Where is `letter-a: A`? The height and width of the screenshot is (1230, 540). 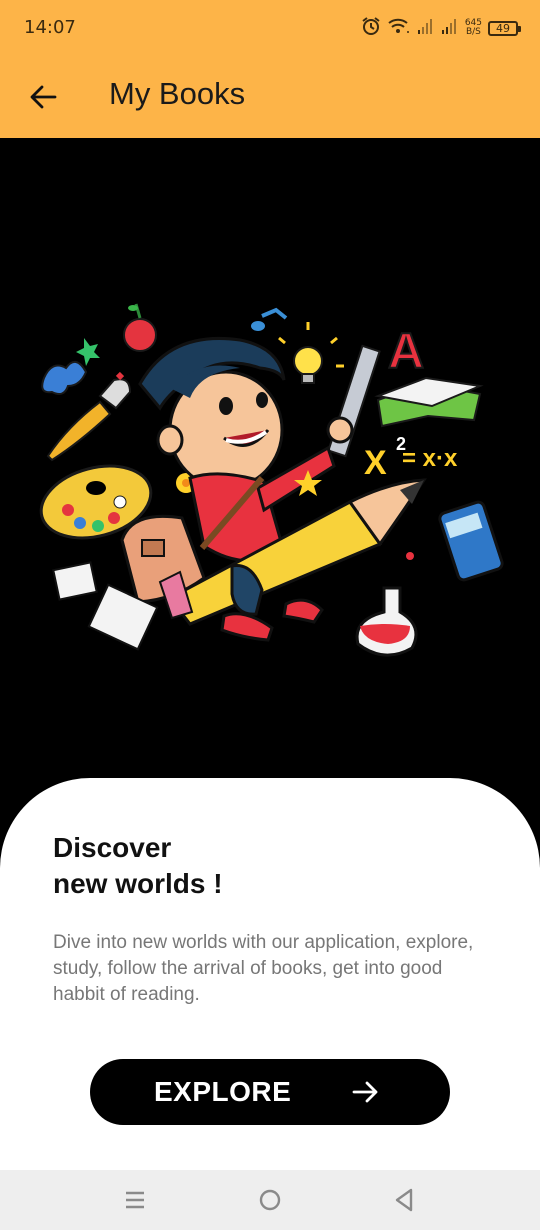
letter-a: A is located at coordinates (406, 351).